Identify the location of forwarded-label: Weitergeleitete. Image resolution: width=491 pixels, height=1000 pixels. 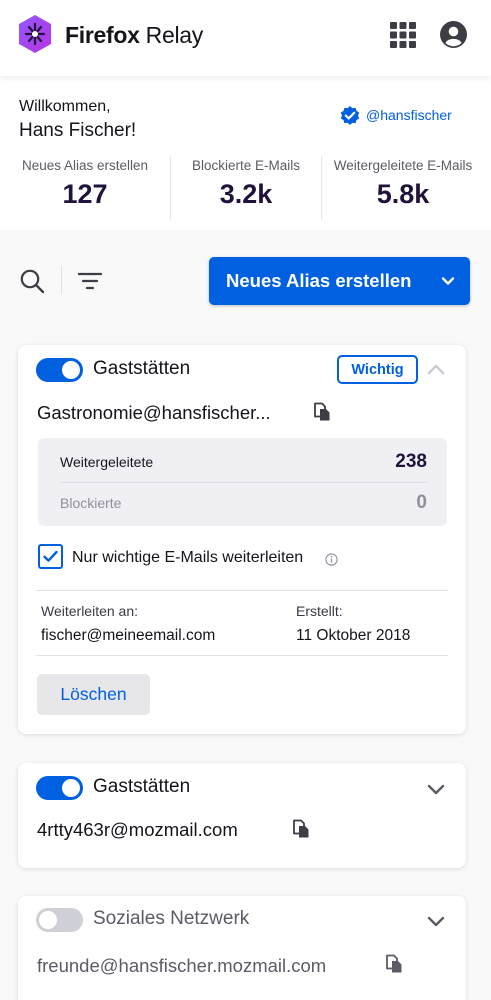
(107, 462).